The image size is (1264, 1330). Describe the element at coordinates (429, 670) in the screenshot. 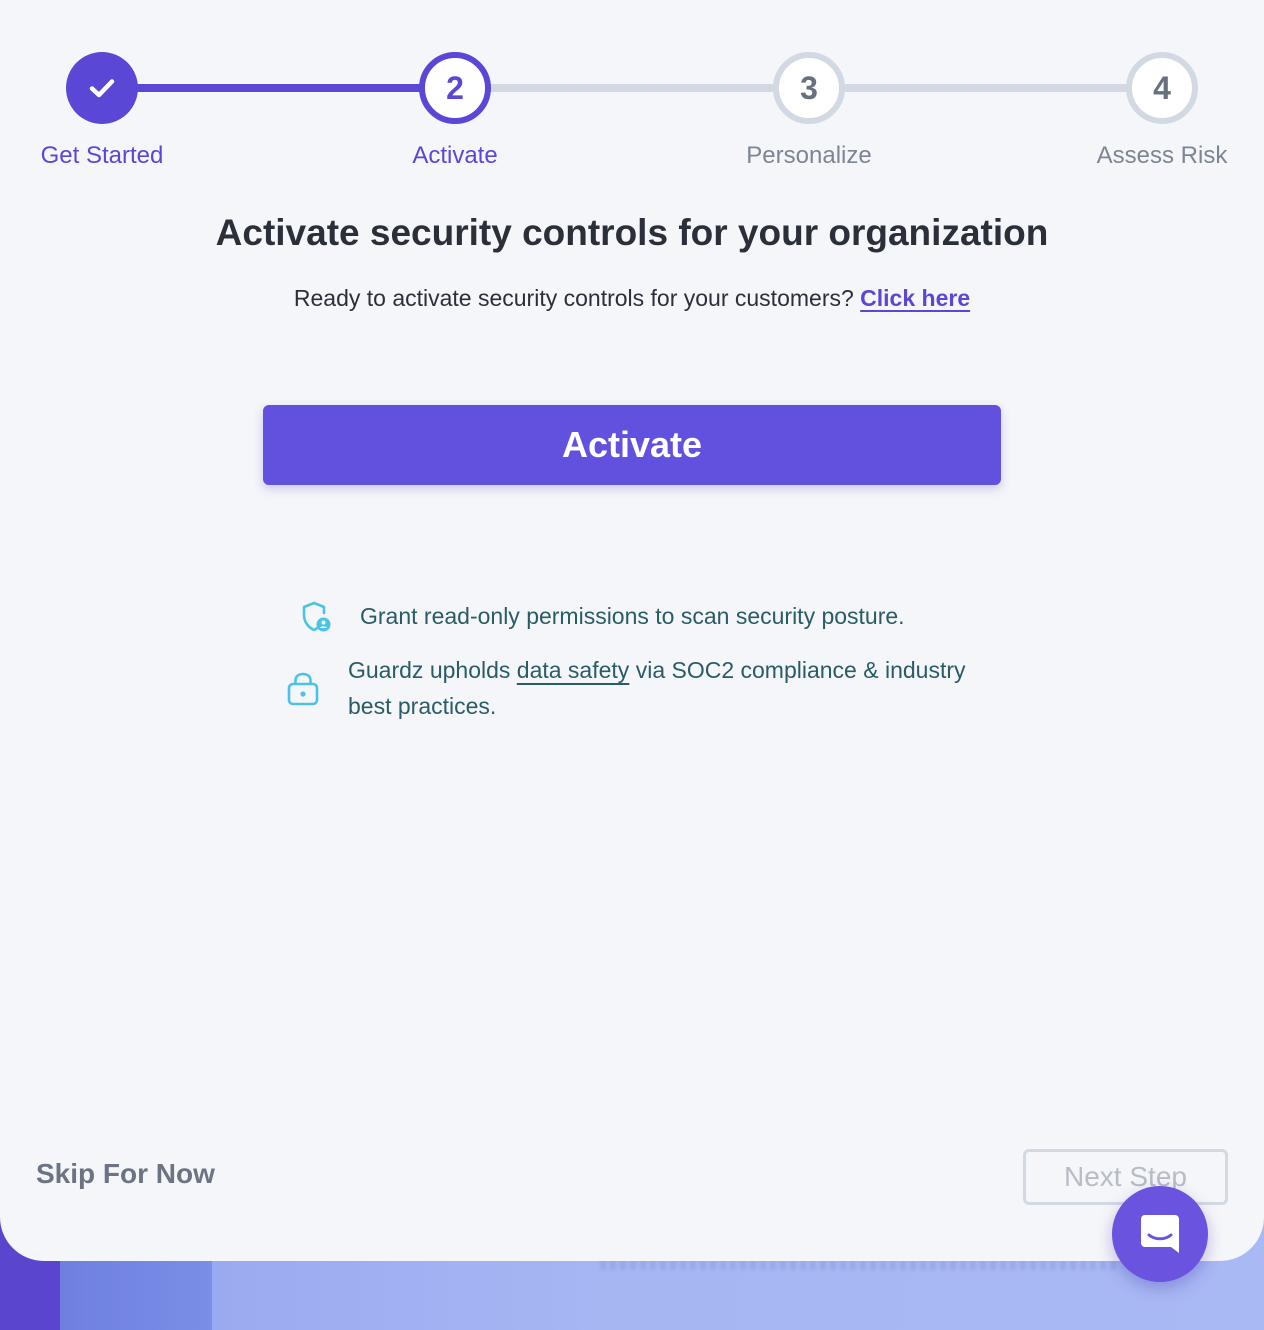

I see `data-safety-prefix: Guardz upholds` at that location.